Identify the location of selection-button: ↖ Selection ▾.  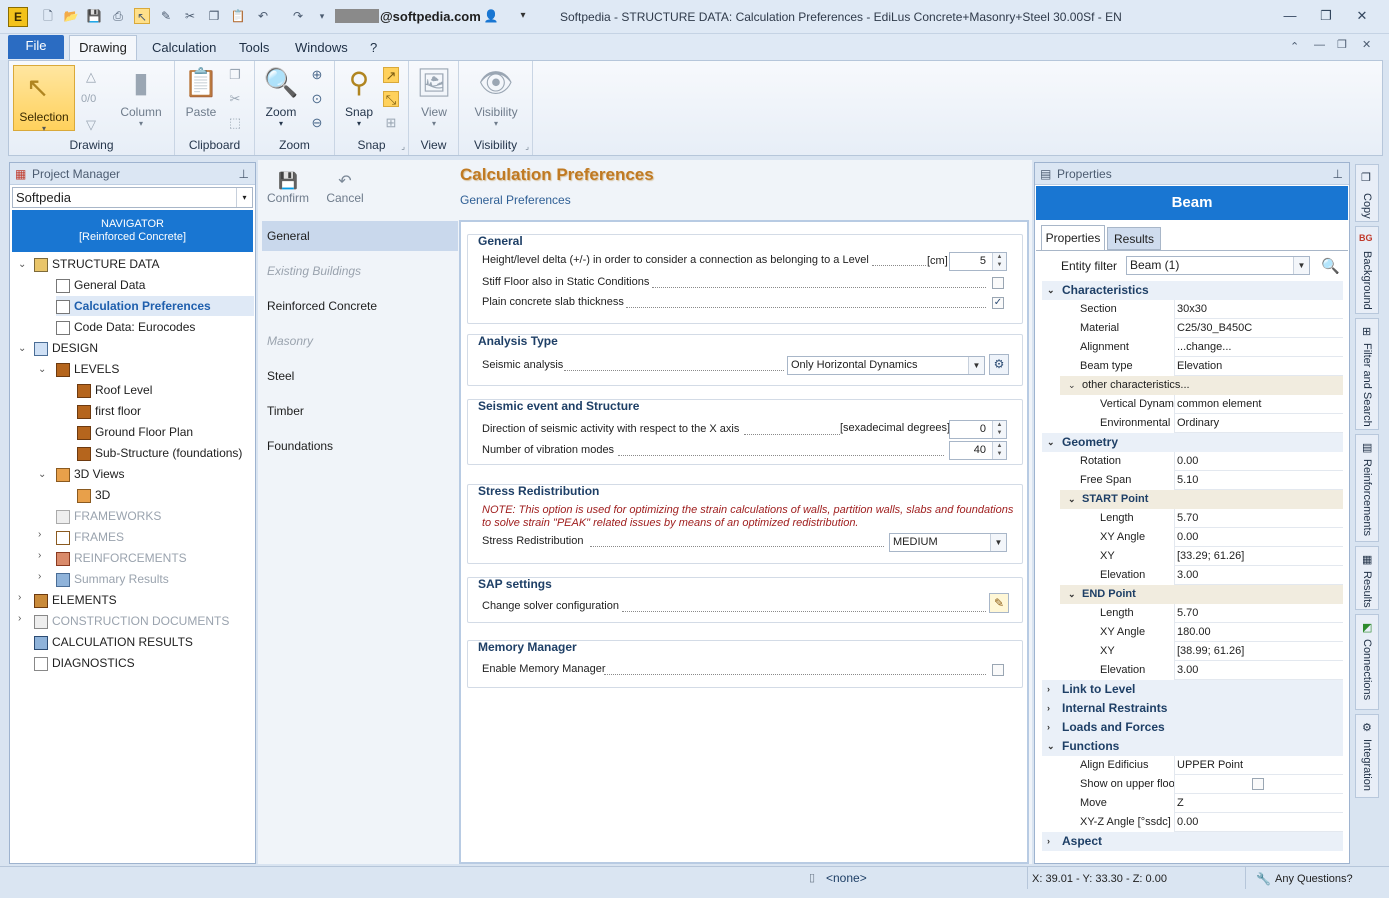
(44, 99).